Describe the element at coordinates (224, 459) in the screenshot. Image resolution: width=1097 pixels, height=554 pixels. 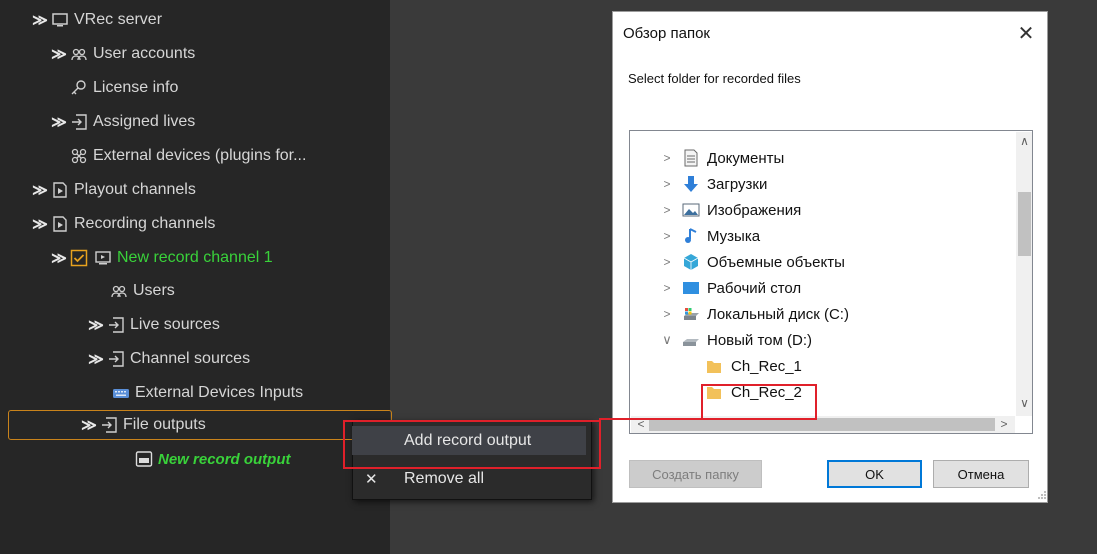
I see `tree-label: New record output` at that location.